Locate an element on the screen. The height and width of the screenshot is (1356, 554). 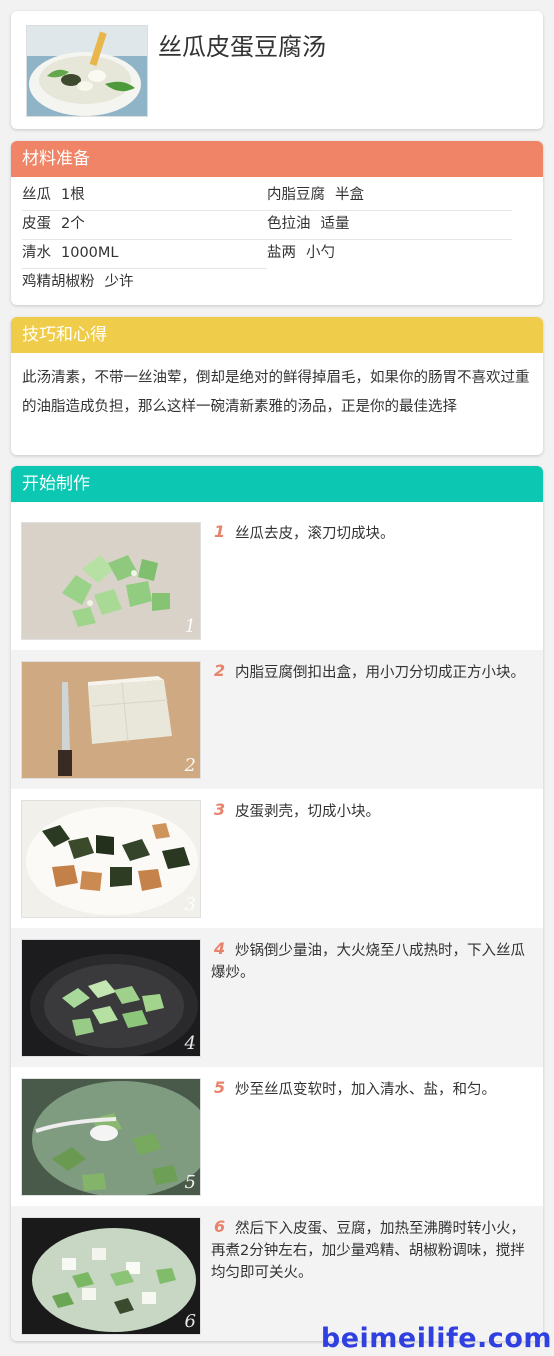
photo-step-number: 2 is located at coordinates (190, 765).